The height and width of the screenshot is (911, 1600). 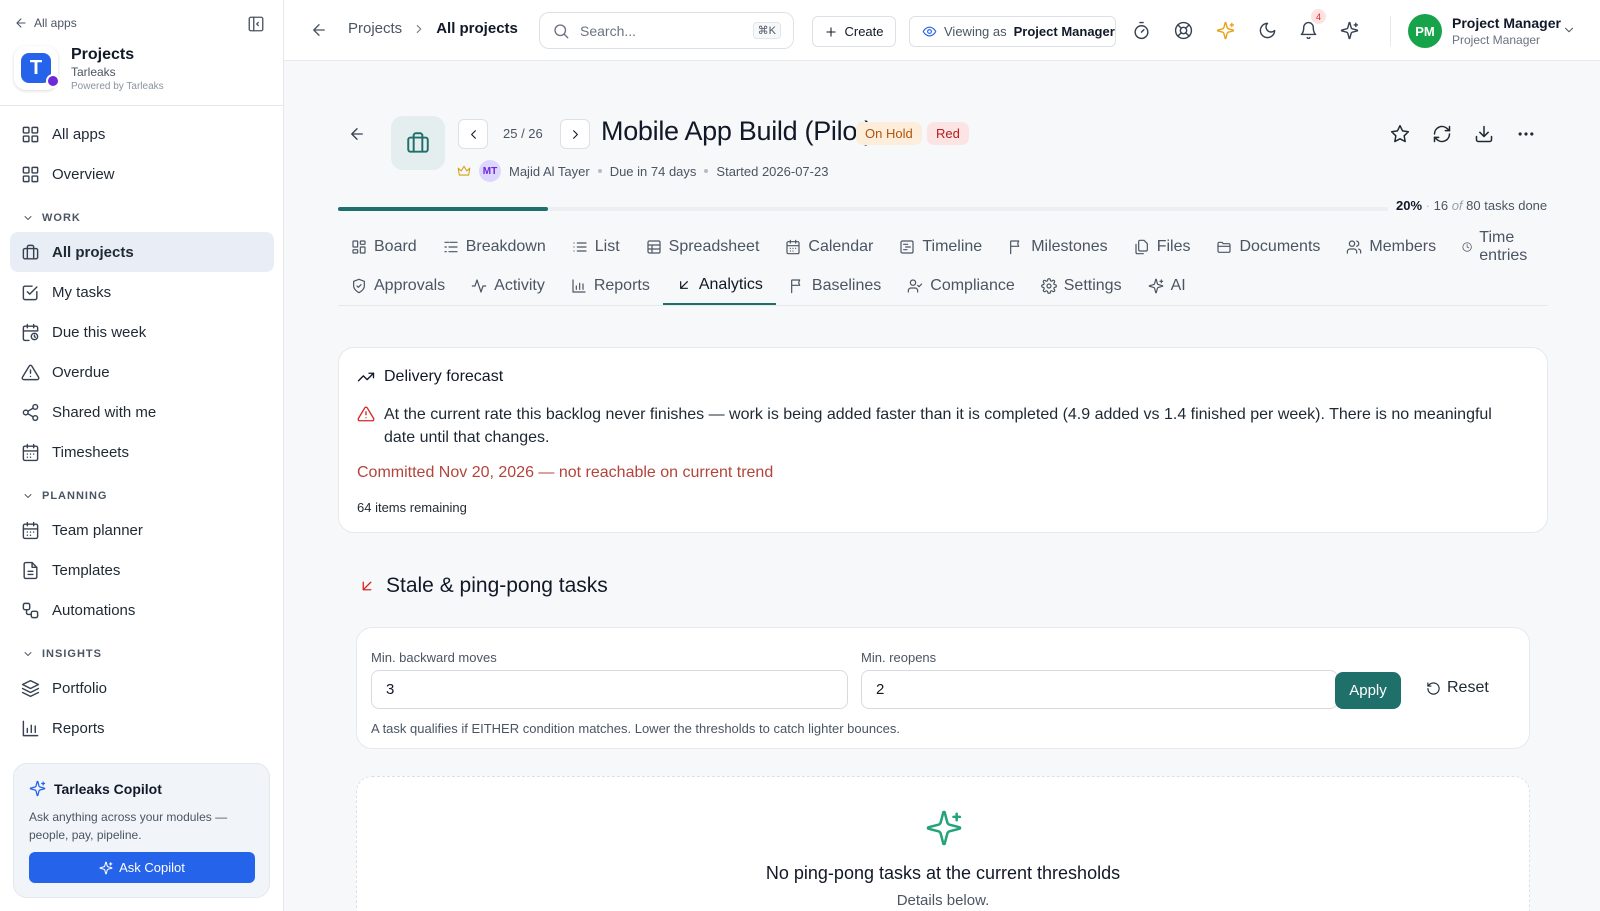 What do you see at coordinates (1280, 246) in the screenshot?
I see `tab-label: Documents` at bounding box center [1280, 246].